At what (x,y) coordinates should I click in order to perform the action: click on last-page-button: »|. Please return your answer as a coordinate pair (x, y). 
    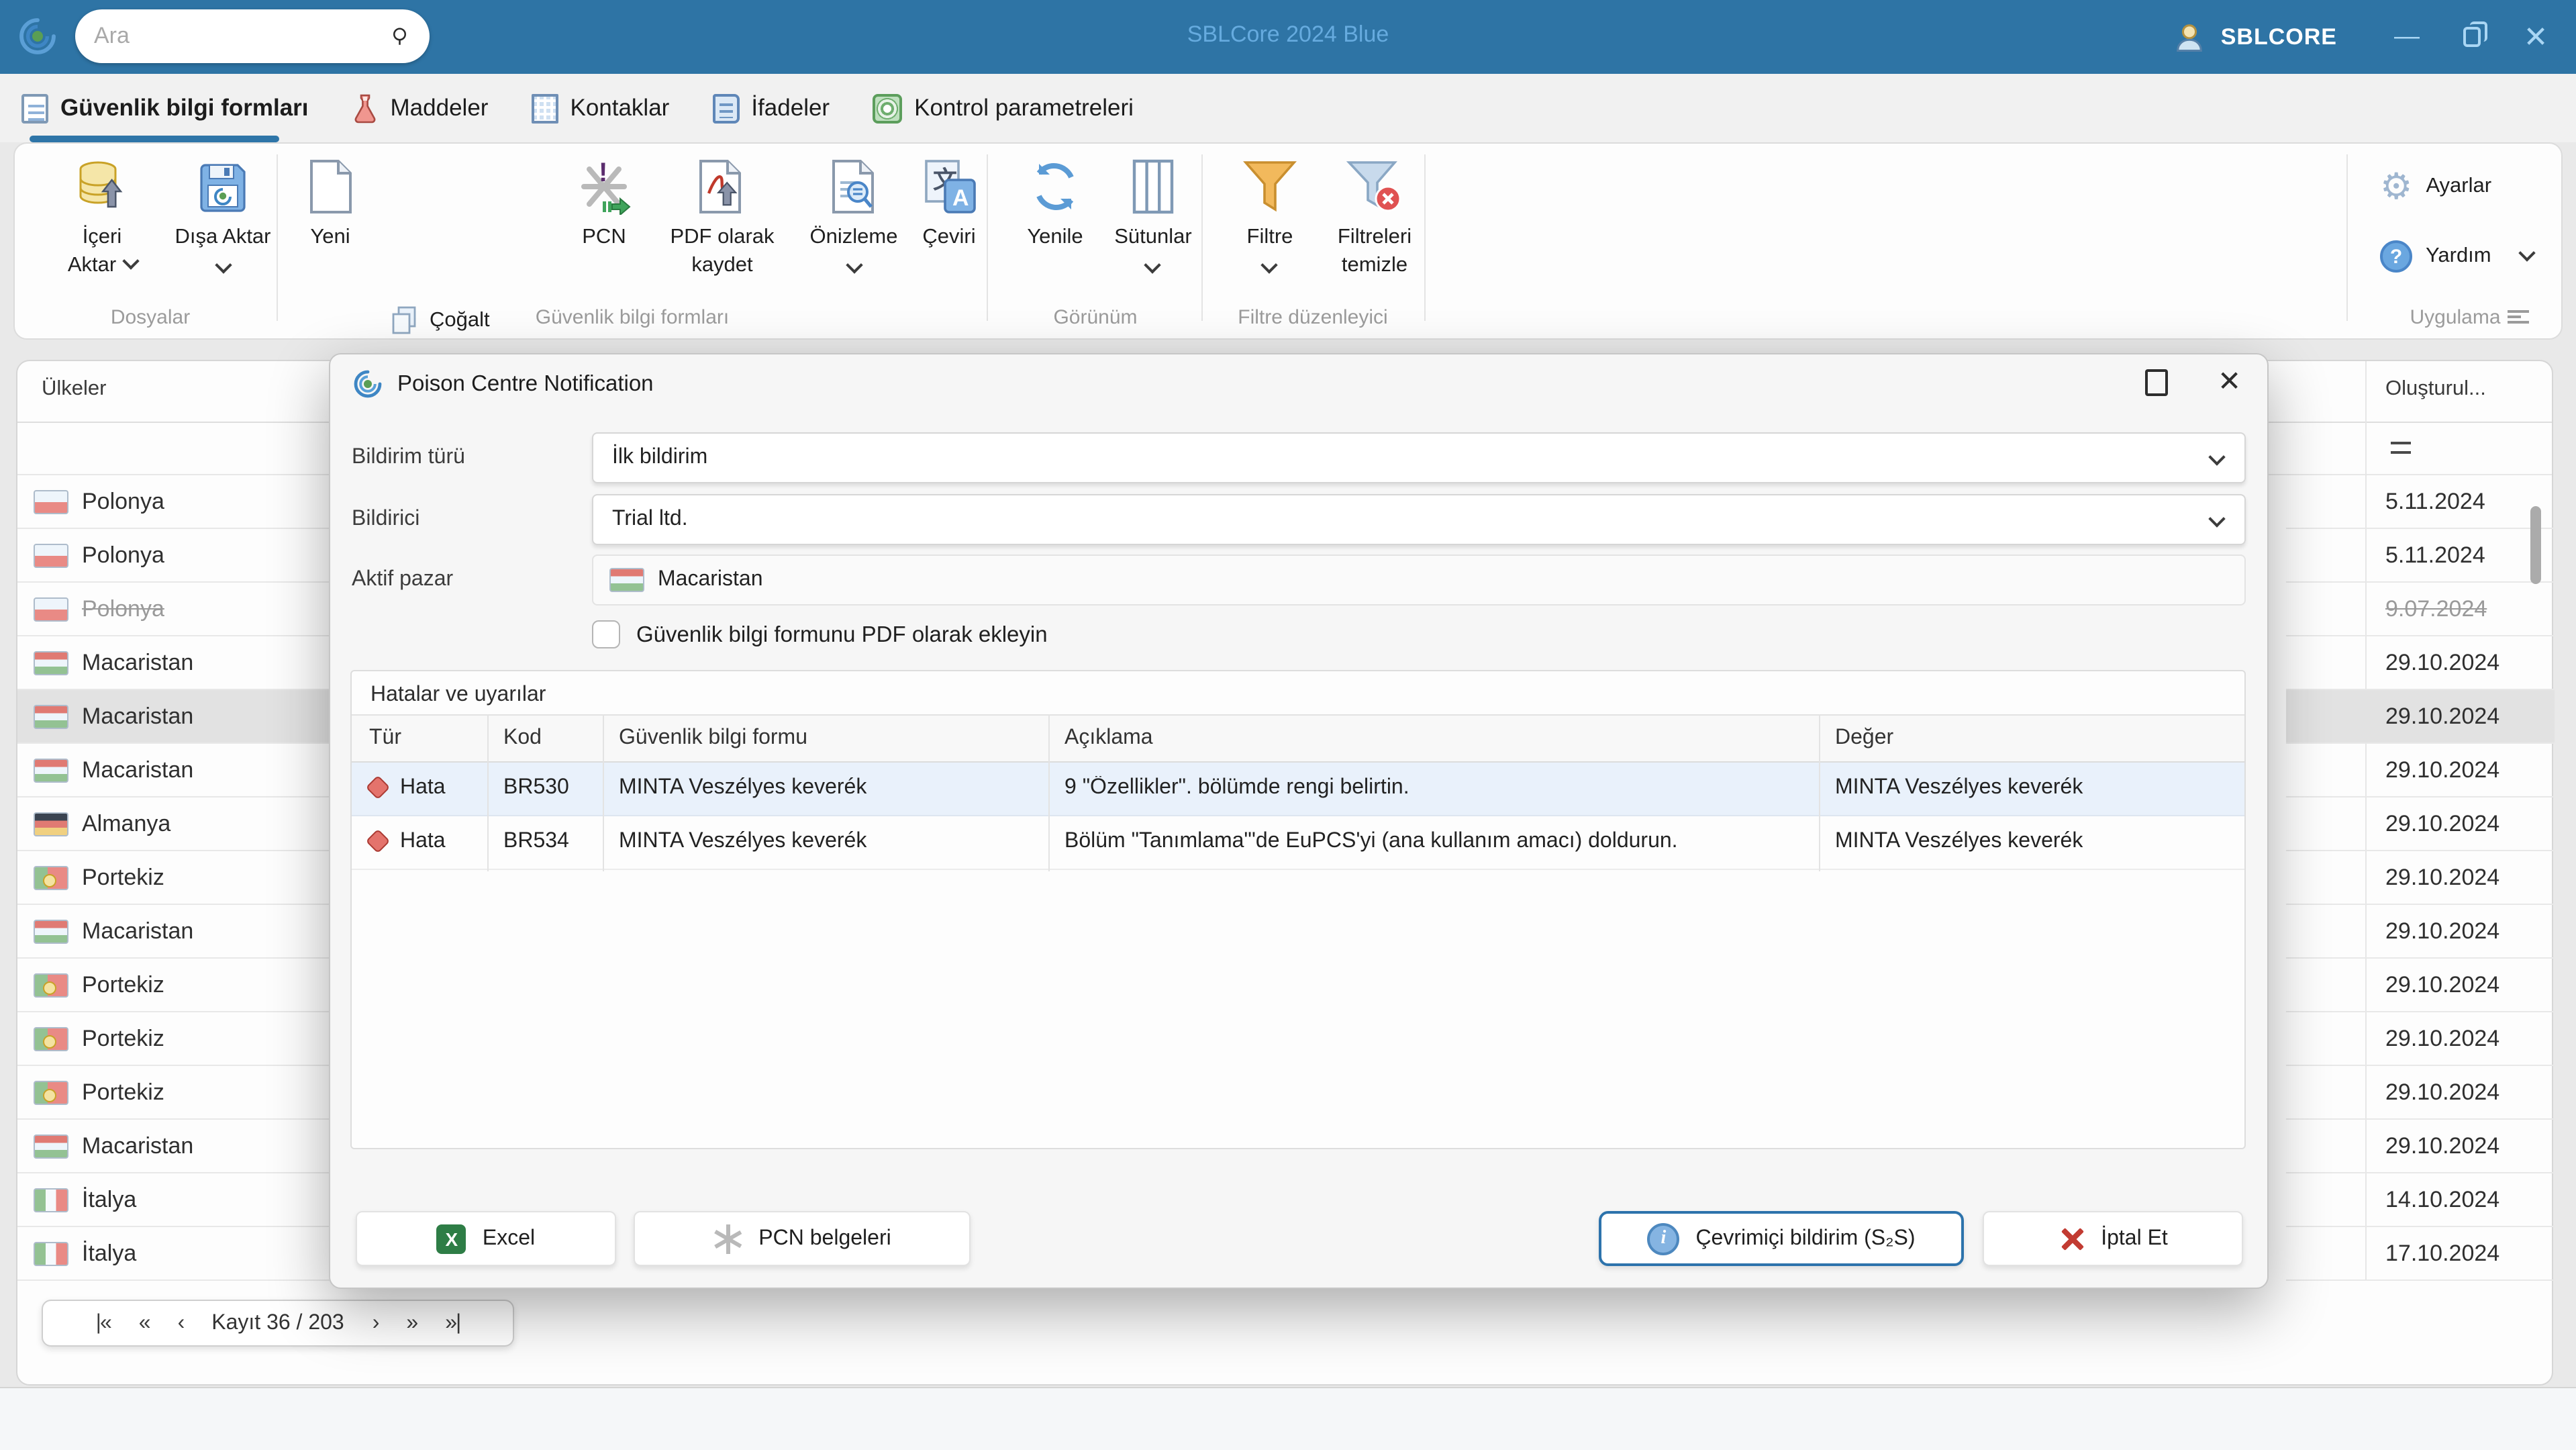
    Looking at the image, I should click on (453, 1323).